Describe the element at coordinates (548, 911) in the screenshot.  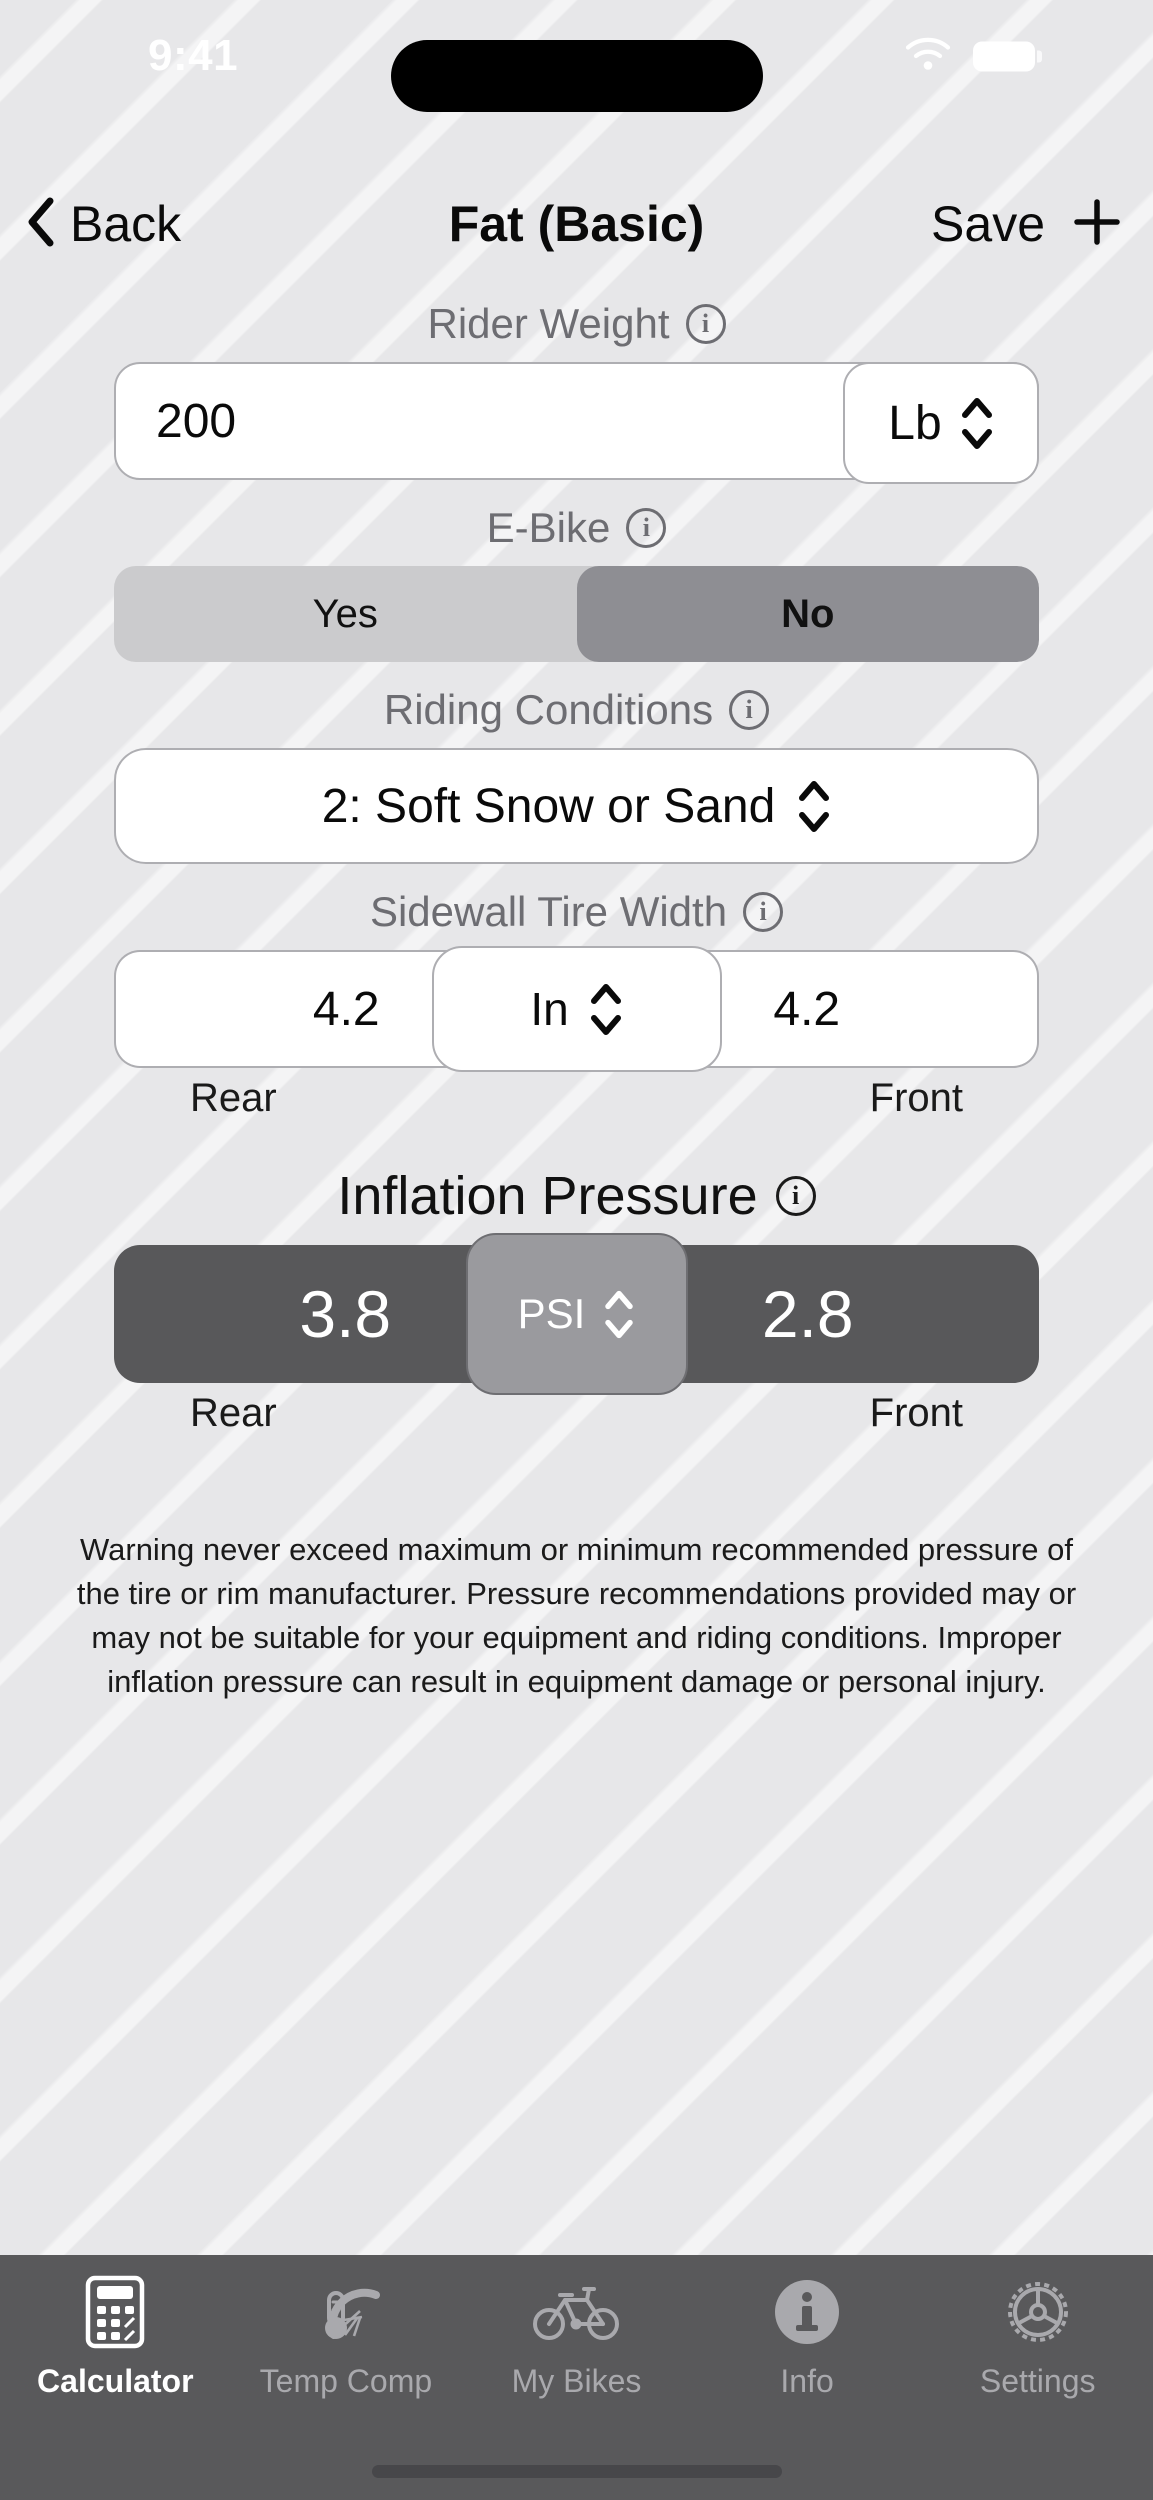
I see `tire-width-label: Sidewall Tire Width` at that location.